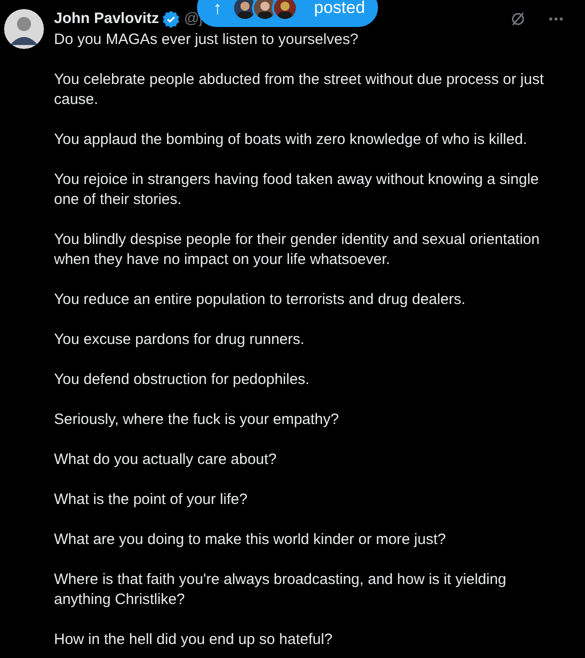  I want to click on post-paragraph: Seriously, where the fuck is your empathy?, so click(197, 420).